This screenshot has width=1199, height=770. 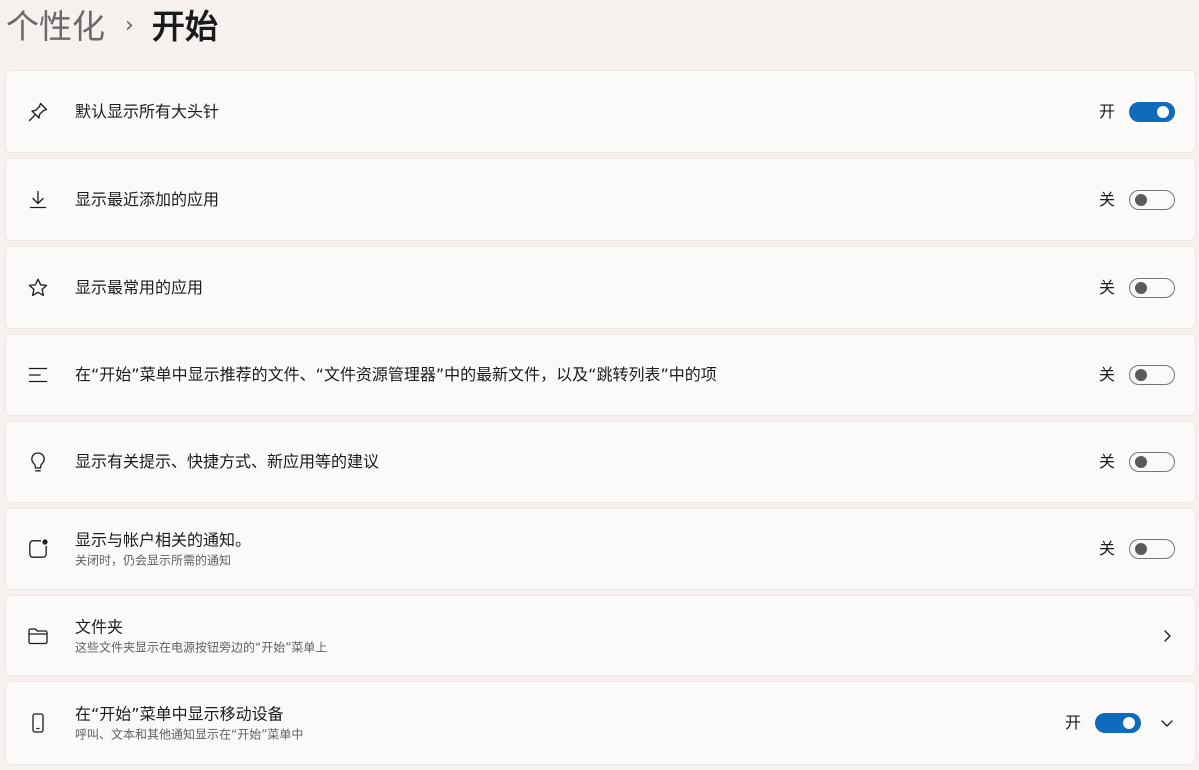 I want to click on setting-text: 文件夹 这些文件夹显示在电源按钮旁边的“开始”菜单上, so click(x=201, y=635).